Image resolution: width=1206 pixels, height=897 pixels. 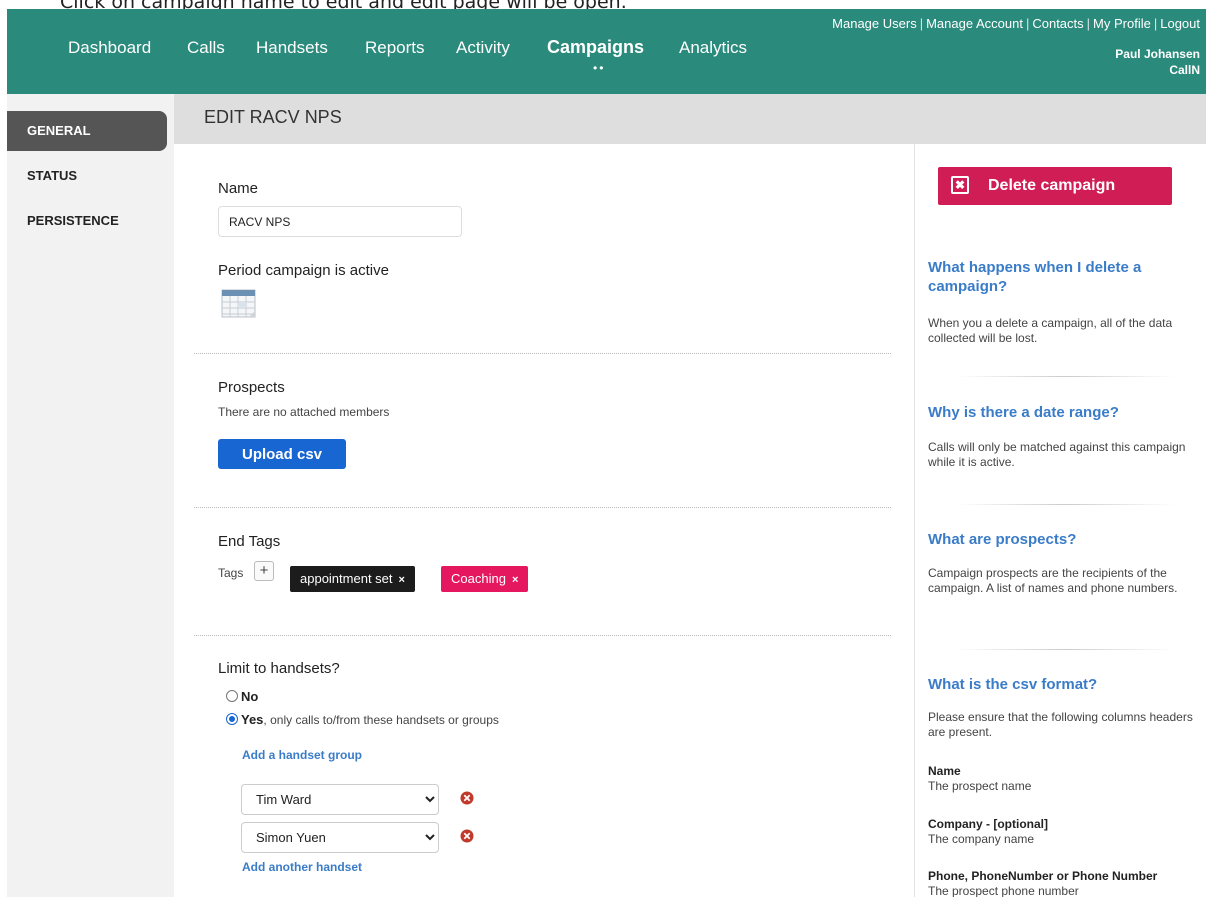 I want to click on csv-column-term: Phone, PhoneNumber or Phone Number, so click(x=1043, y=876).